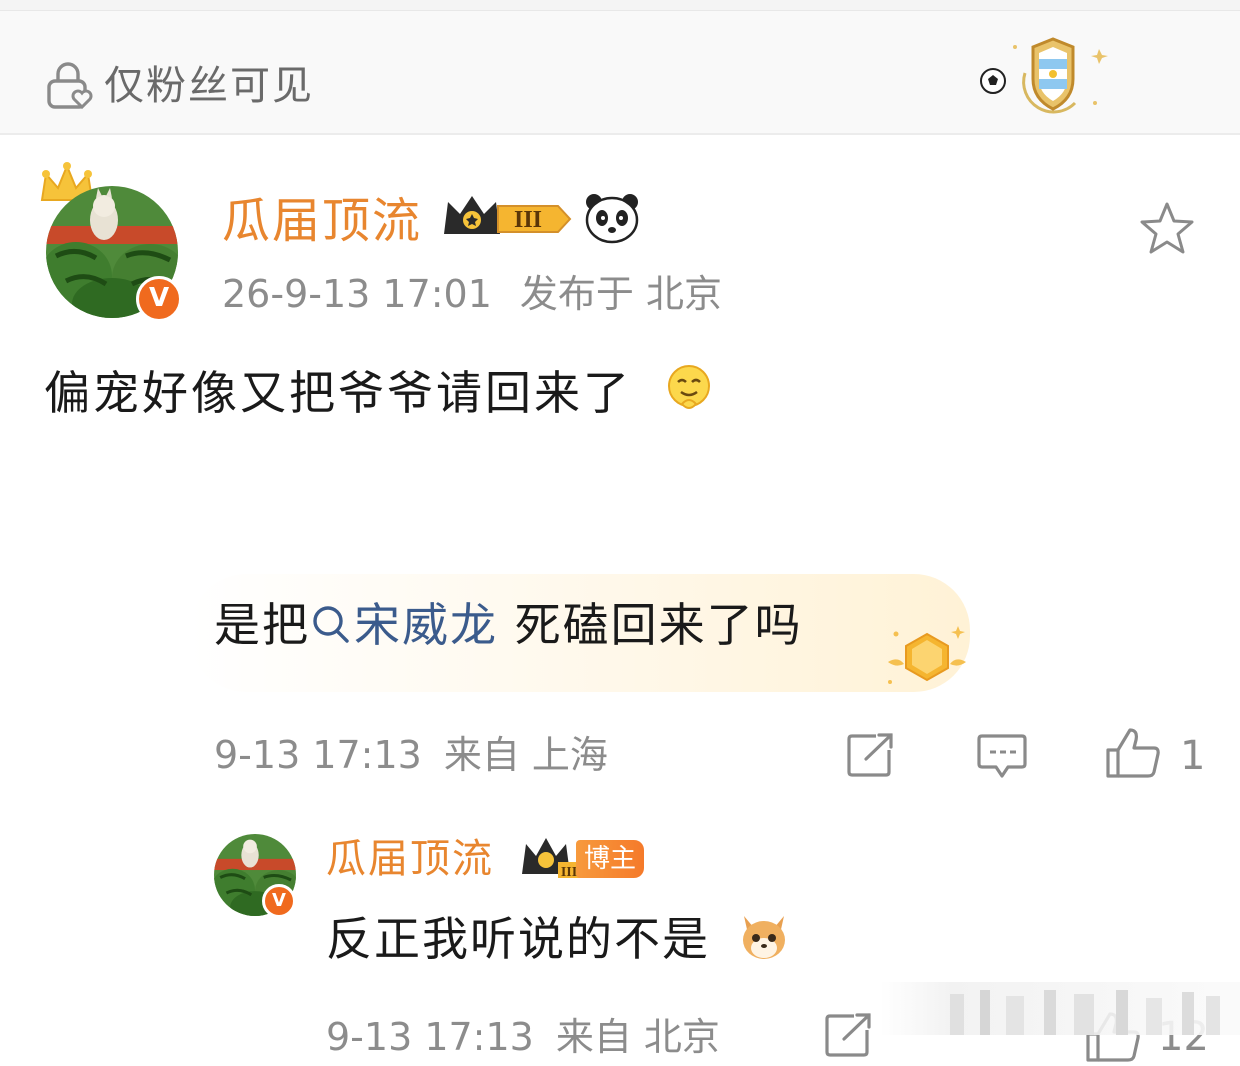 This screenshot has width=1240, height=1066. I want to click on verified-badge: V, so click(159, 299).